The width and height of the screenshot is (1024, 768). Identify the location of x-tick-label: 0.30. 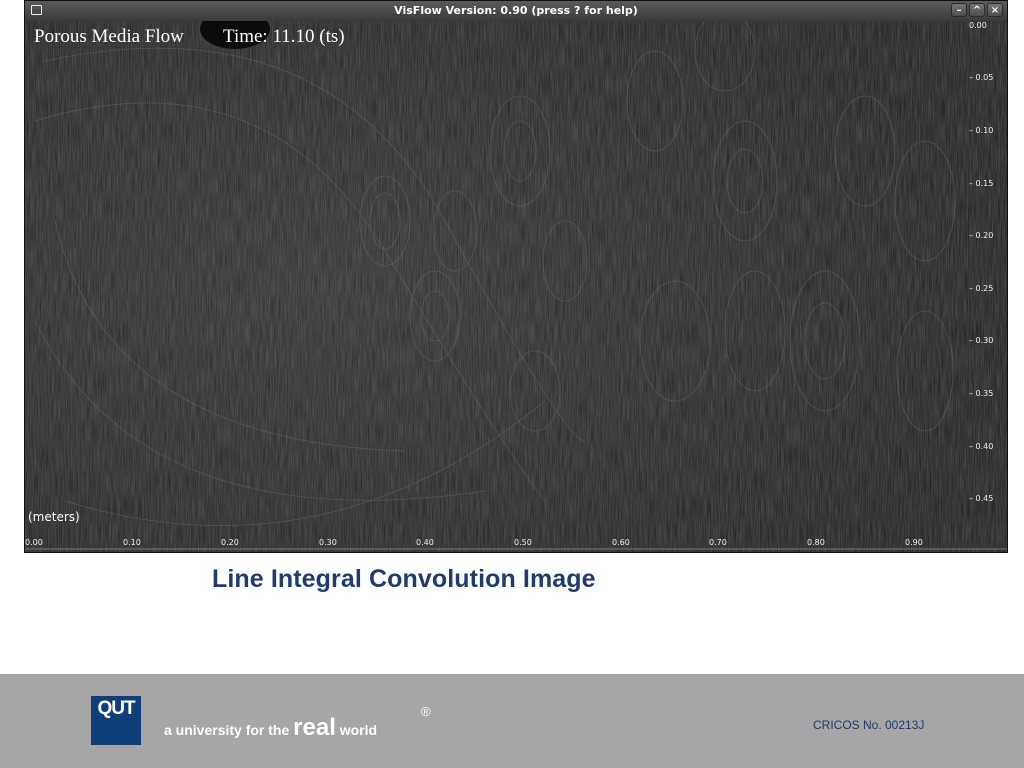
(328, 542).